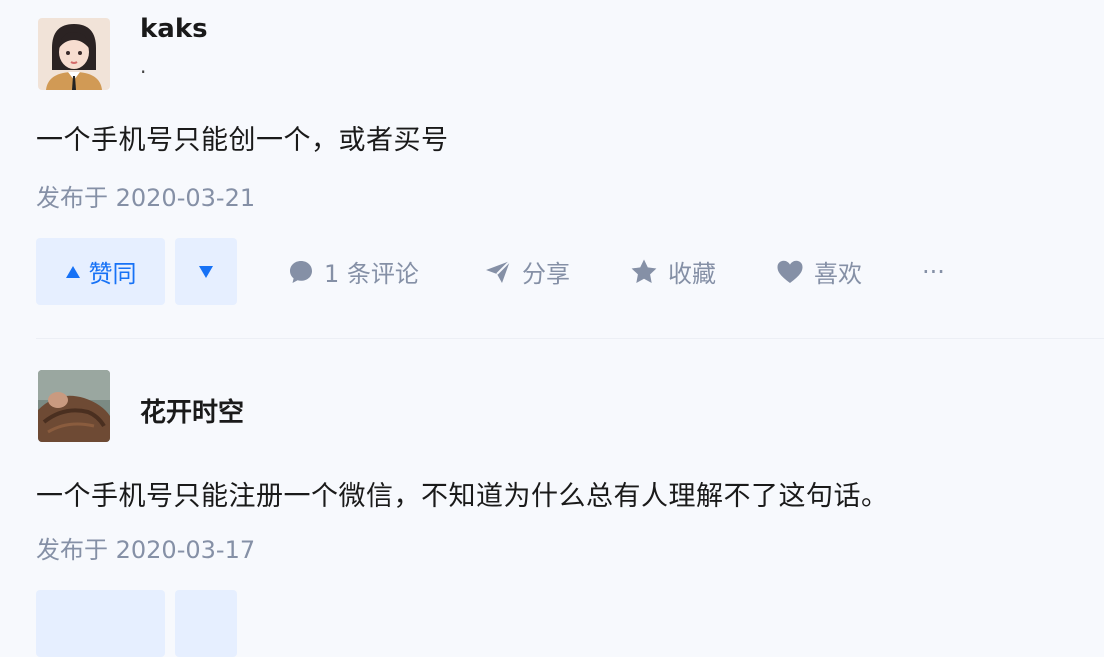 This screenshot has height=657, width=1104. I want to click on like-label: 喜欢, so click(838, 274).